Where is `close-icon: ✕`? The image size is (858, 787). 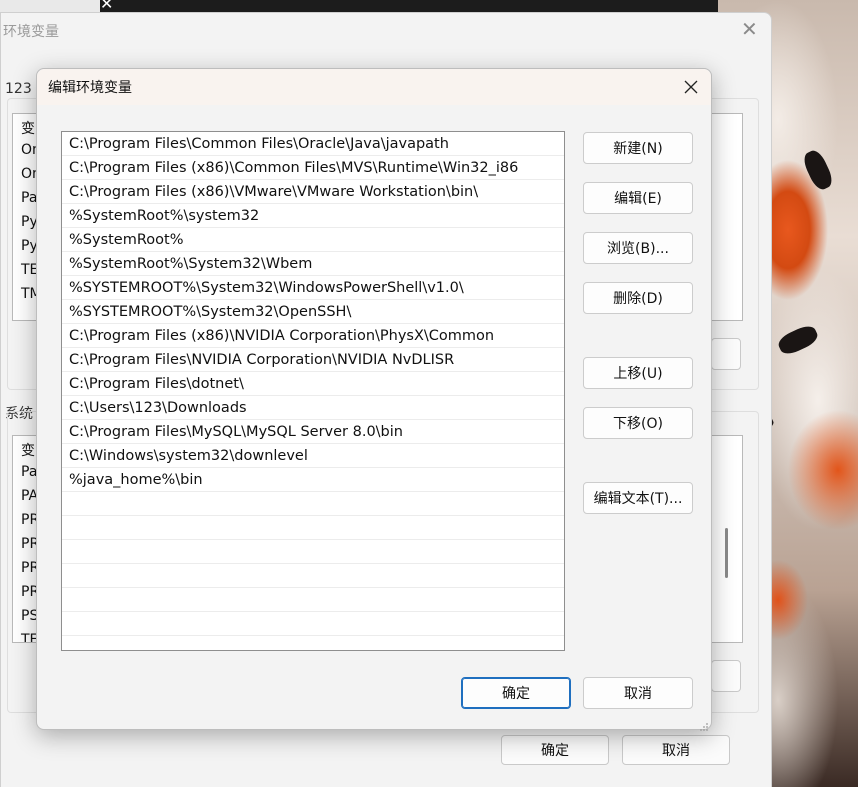 close-icon: ✕ is located at coordinates (749, 29).